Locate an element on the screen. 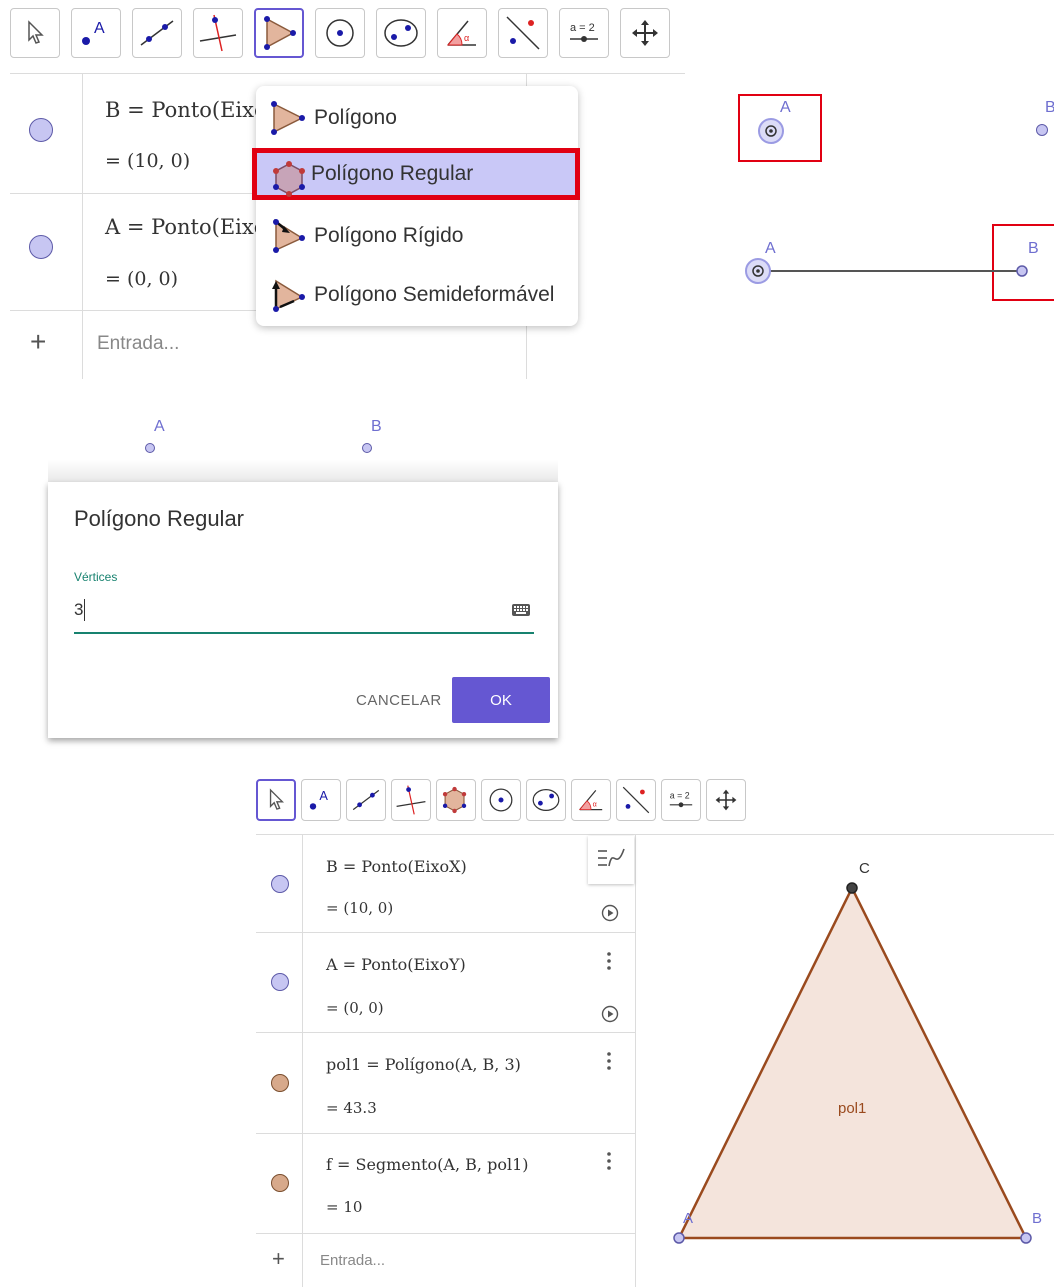  menu-item-label: Polígono Rígido is located at coordinates (389, 235).